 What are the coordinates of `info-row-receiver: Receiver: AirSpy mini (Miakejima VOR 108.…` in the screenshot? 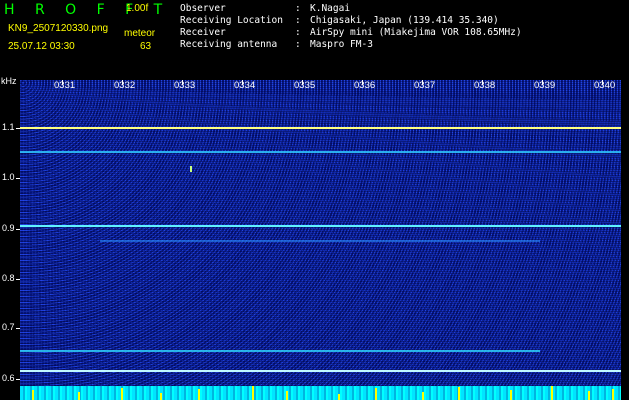 It's located at (351, 32).